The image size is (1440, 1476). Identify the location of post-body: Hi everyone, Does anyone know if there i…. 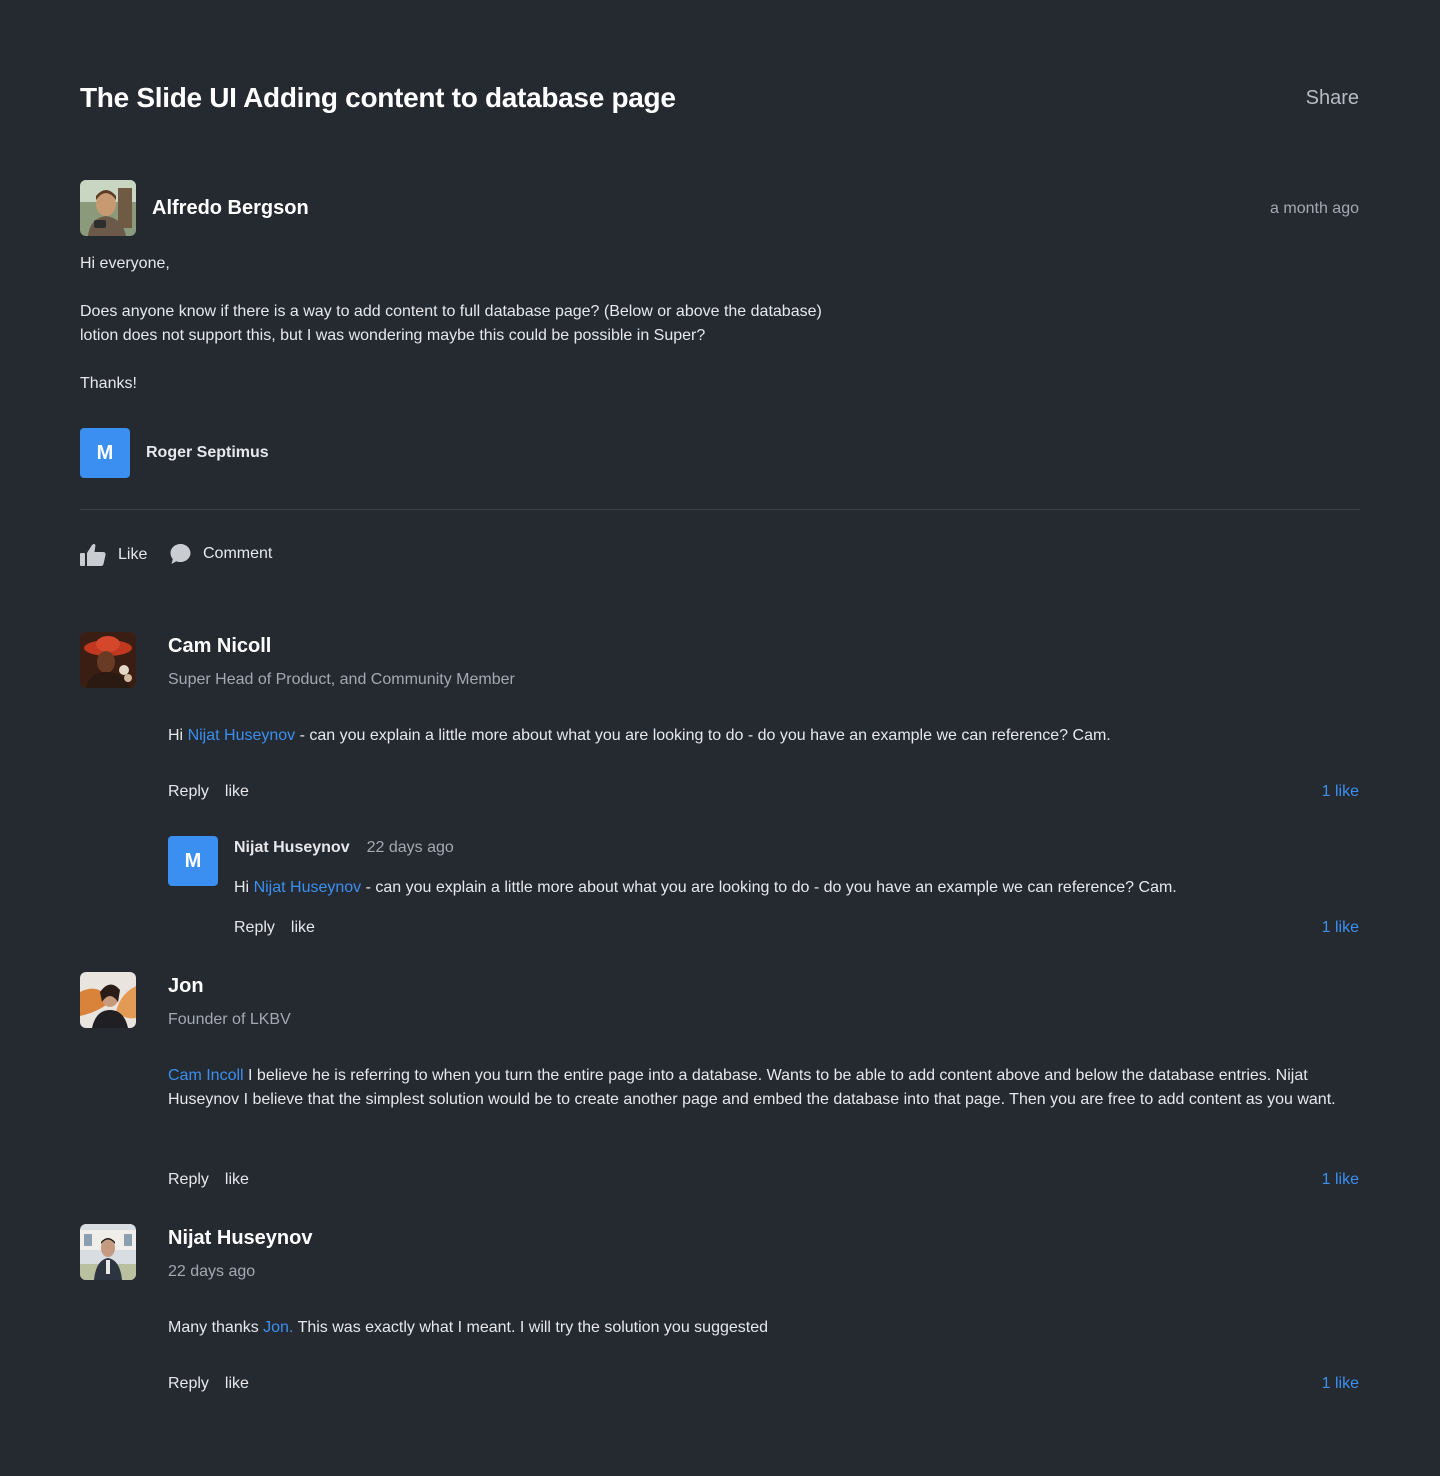
(520, 336).